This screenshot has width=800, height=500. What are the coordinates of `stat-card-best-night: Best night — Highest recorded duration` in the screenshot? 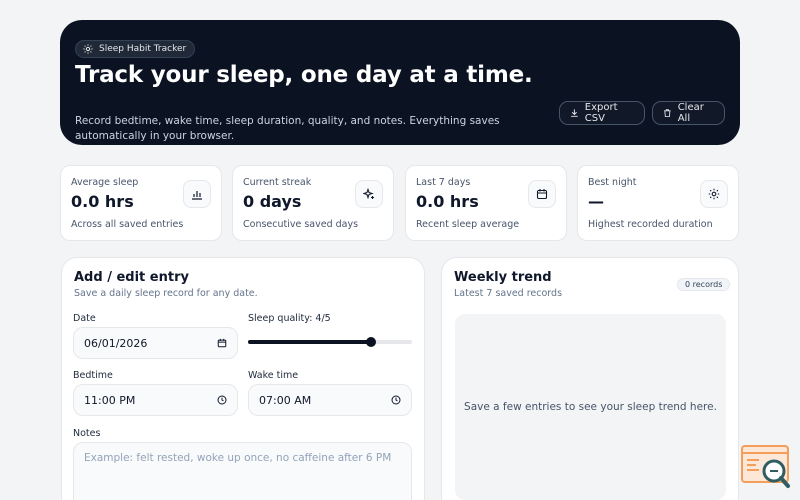 It's located at (658, 203).